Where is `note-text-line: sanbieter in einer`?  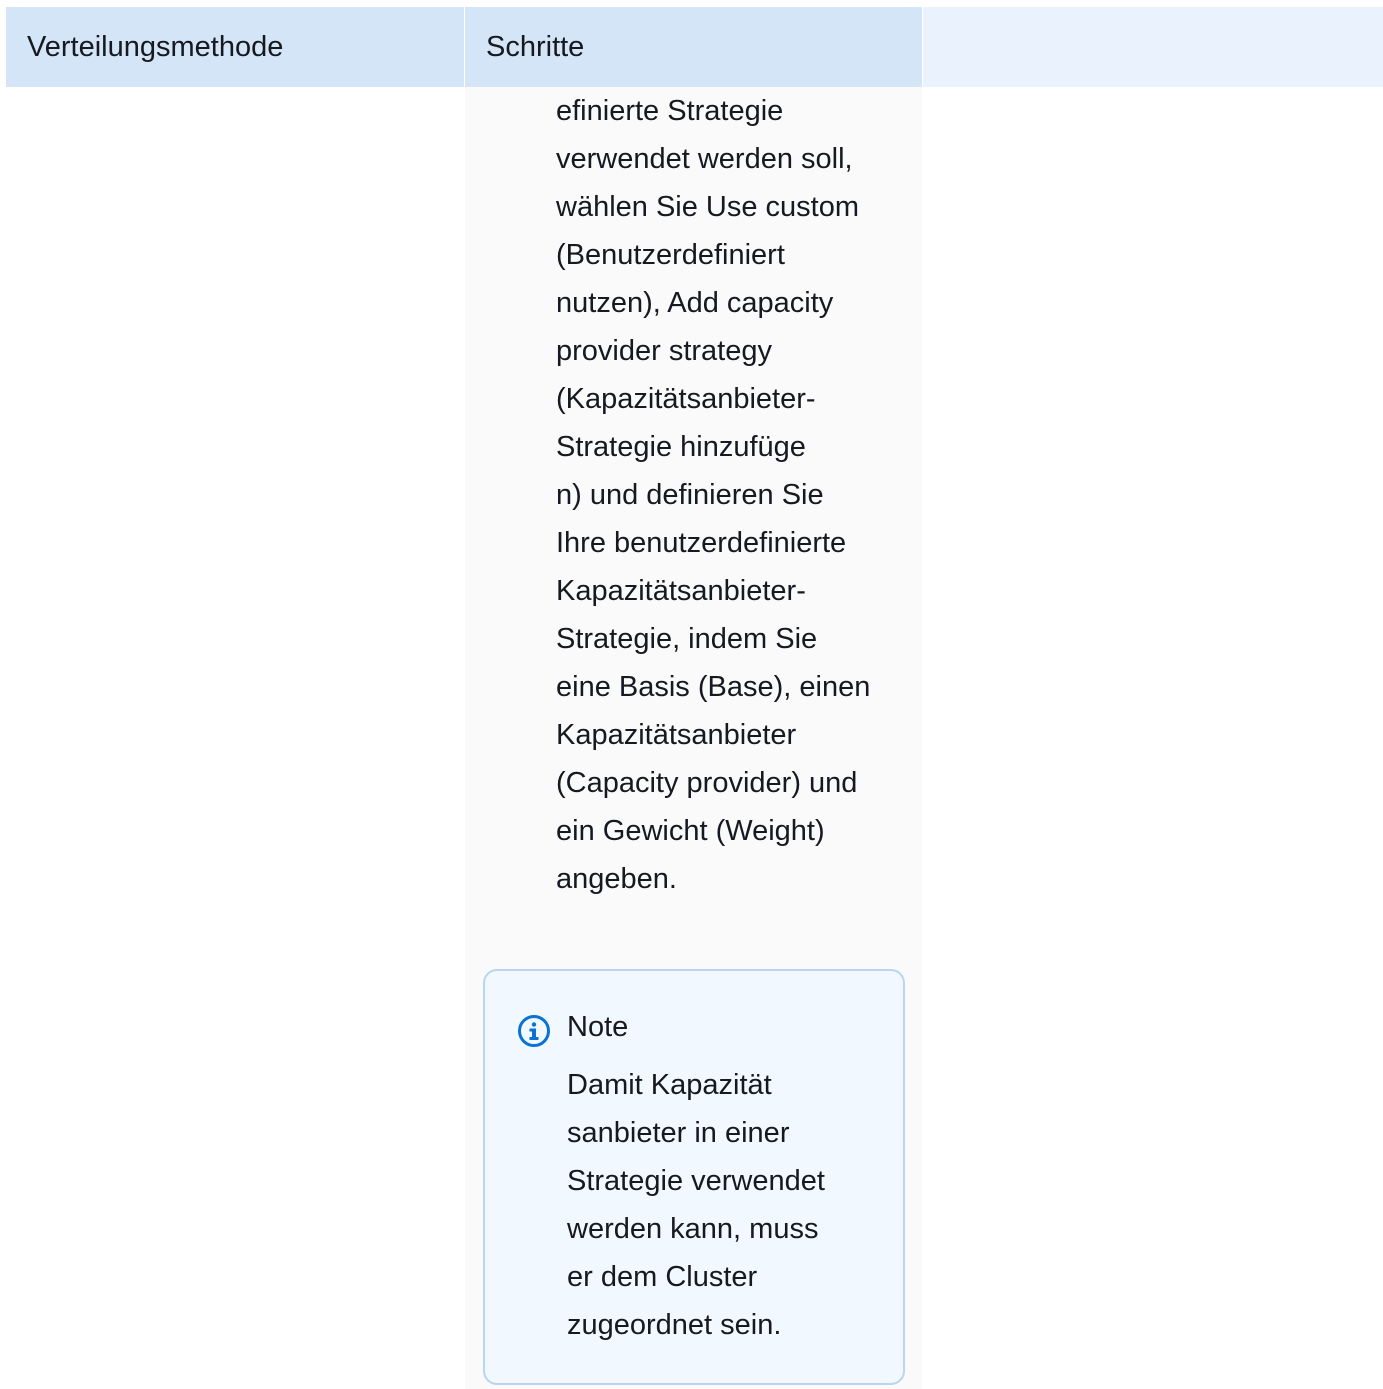 note-text-line: sanbieter in einer is located at coordinates (678, 1133).